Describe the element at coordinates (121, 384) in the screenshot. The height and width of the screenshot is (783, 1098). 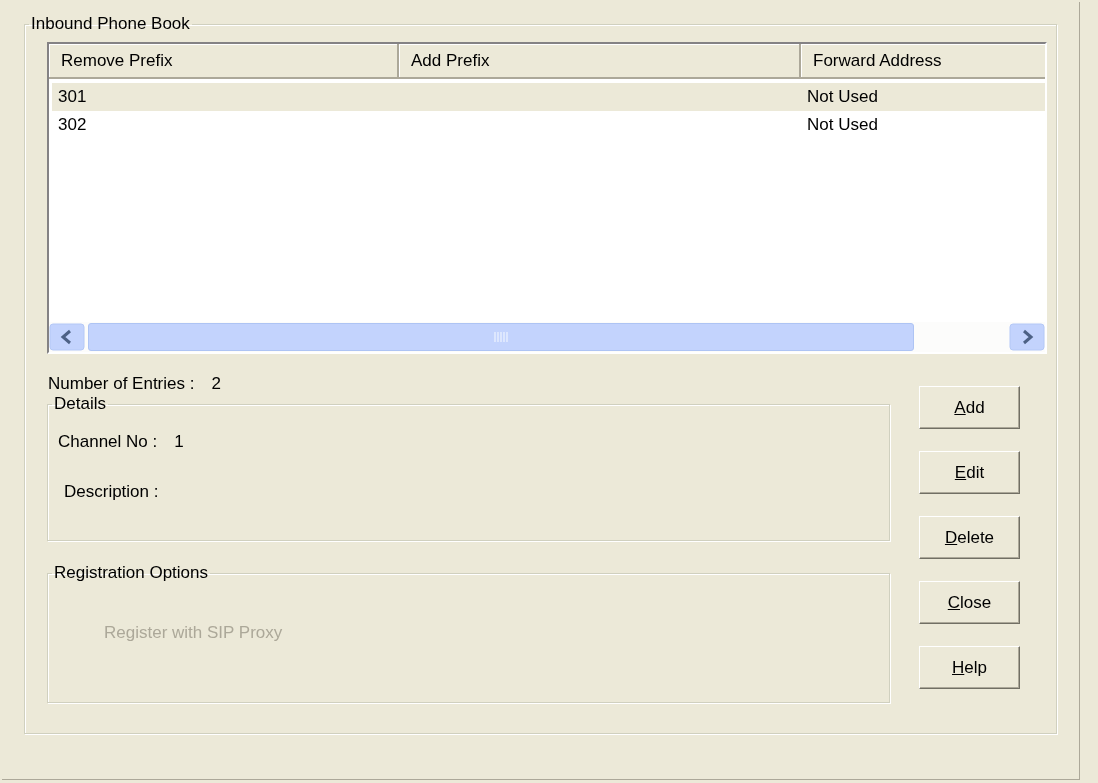
I see `entries-label: Number of Entries :` at that location.